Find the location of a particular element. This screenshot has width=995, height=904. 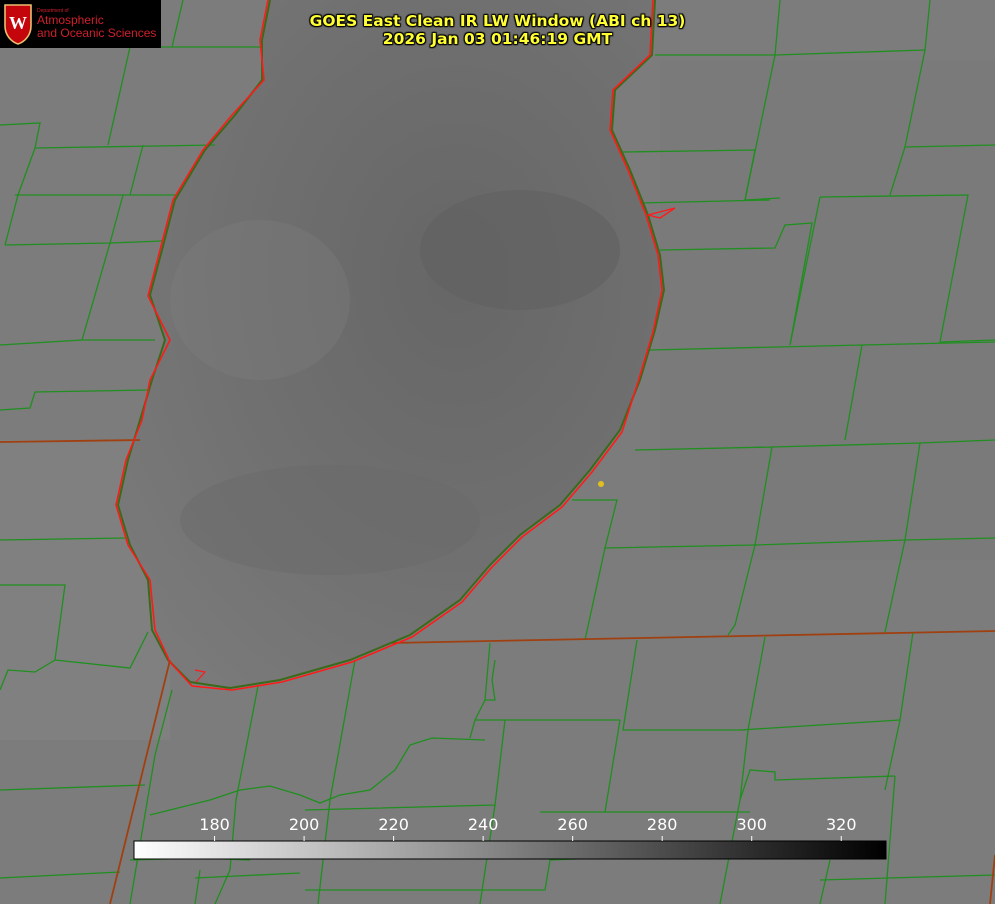

colorbar-tick-label: 240 is located at coordinates (483, 824).